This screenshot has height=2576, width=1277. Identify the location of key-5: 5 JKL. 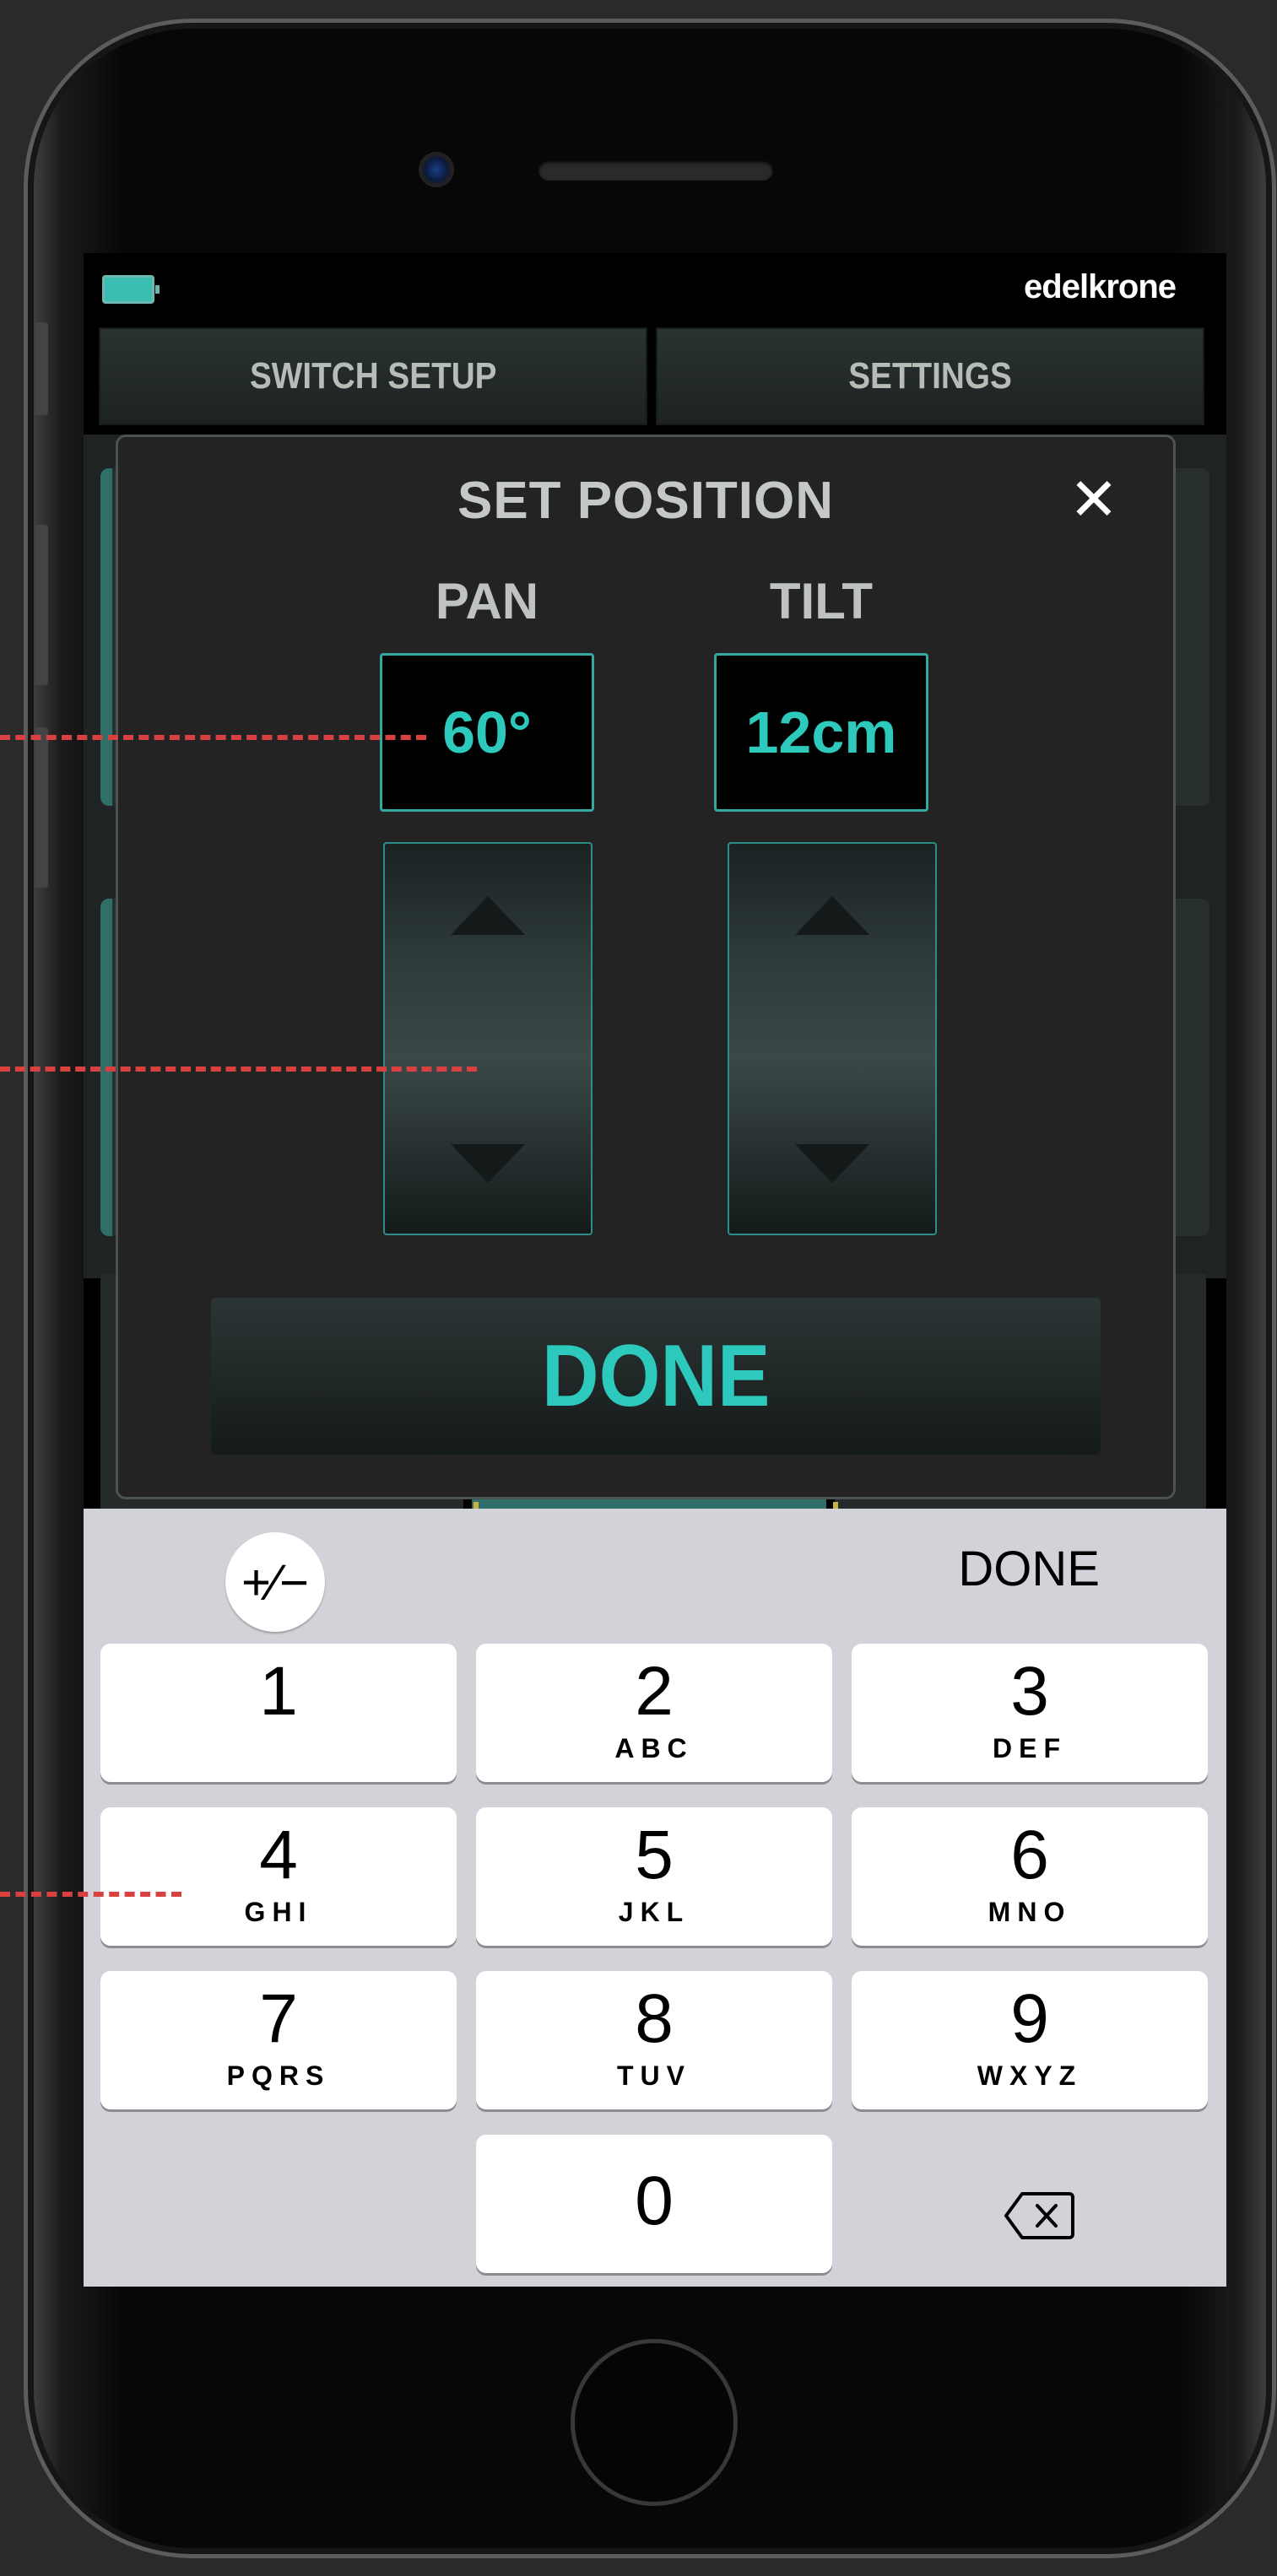
(654, 1876).